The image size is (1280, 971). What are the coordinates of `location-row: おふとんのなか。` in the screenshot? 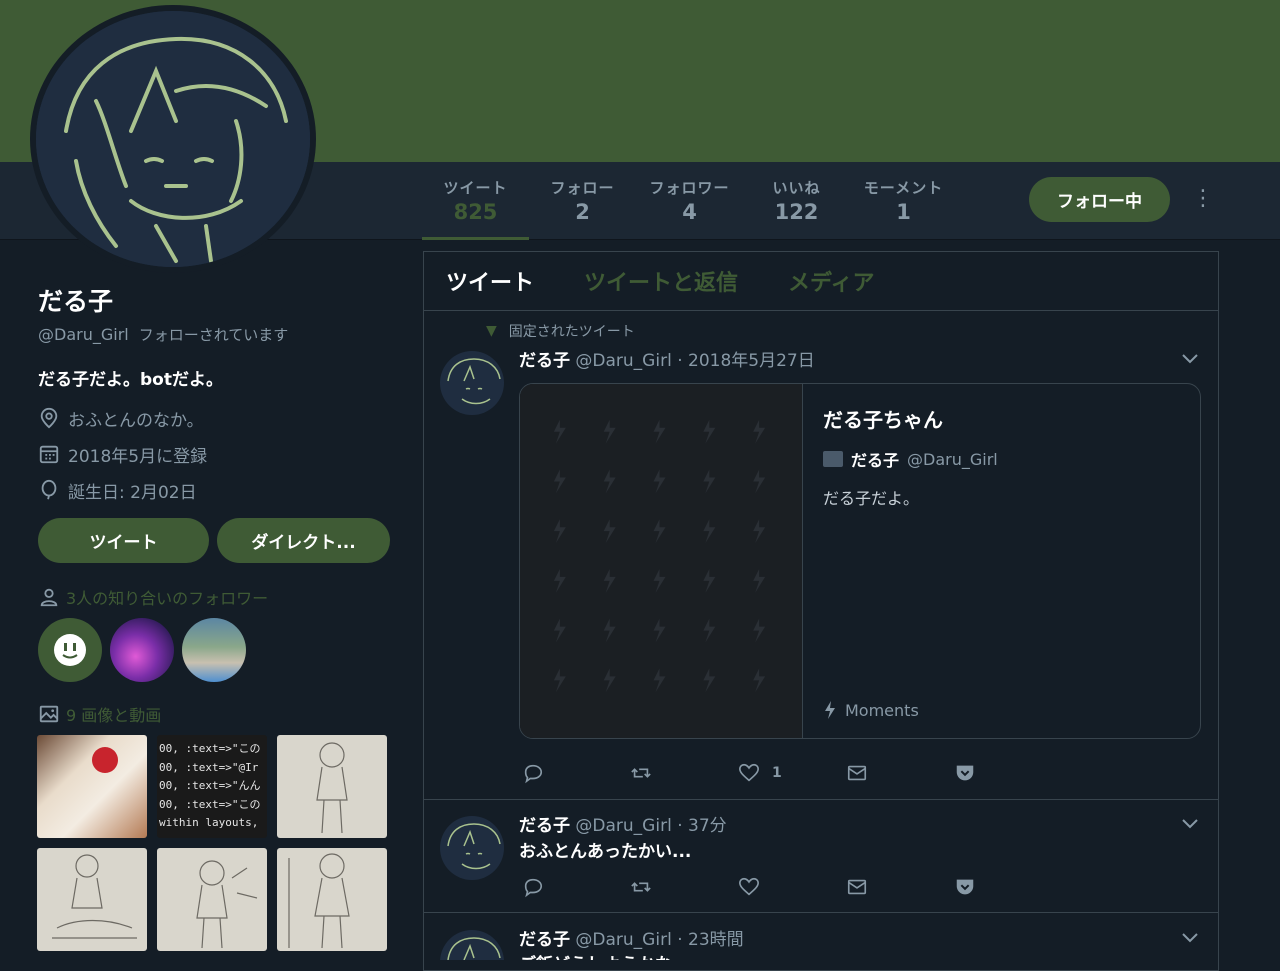 It's located at (218, 418).